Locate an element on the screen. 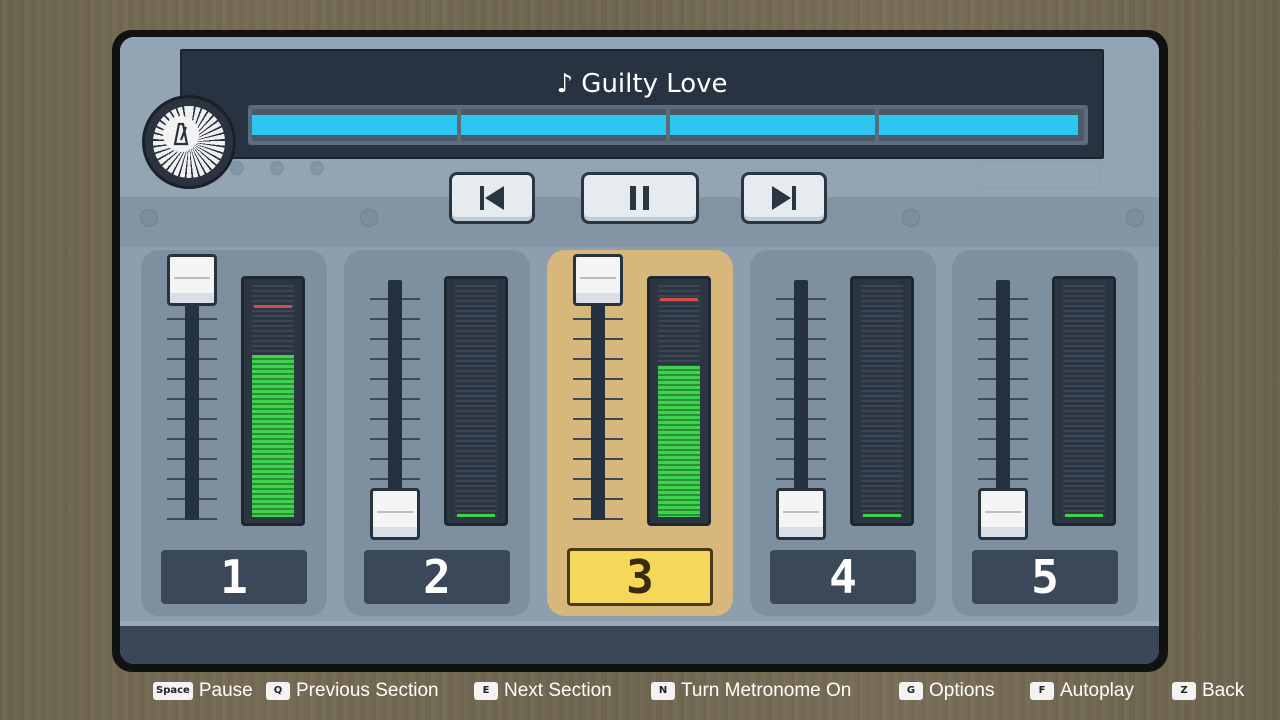 The image size is (1280, 720). pause-icon is located at coordinates (639, 198).